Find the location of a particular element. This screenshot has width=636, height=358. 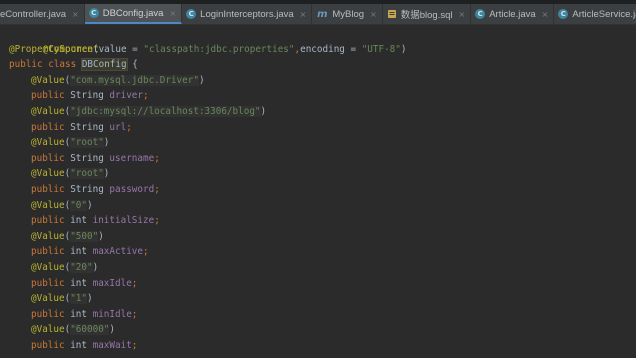

tab-article: C Article.java × is located at coordinates (513, 14).